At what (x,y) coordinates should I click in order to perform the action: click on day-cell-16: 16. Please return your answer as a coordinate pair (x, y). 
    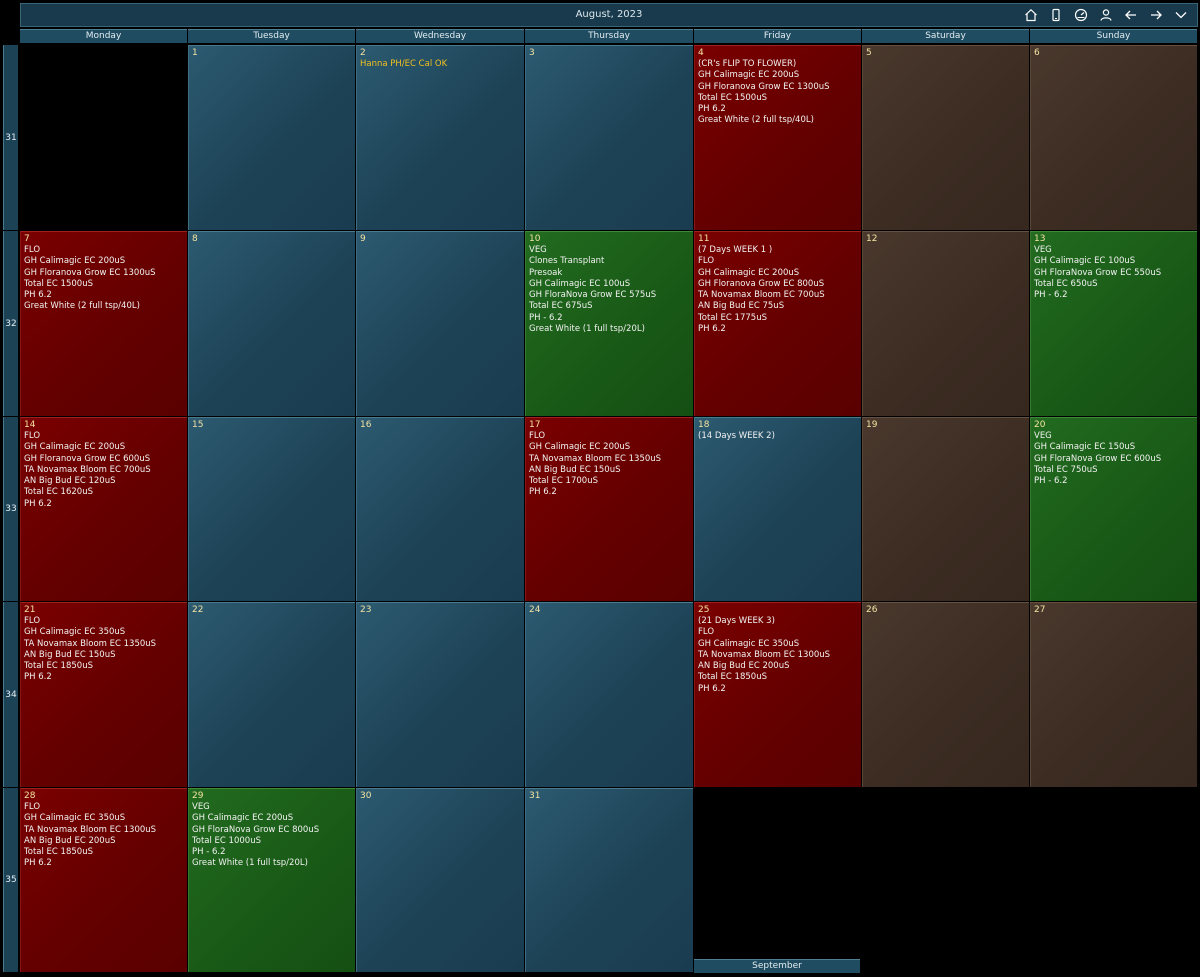
    Looking at the image, I should click on (440, 509).